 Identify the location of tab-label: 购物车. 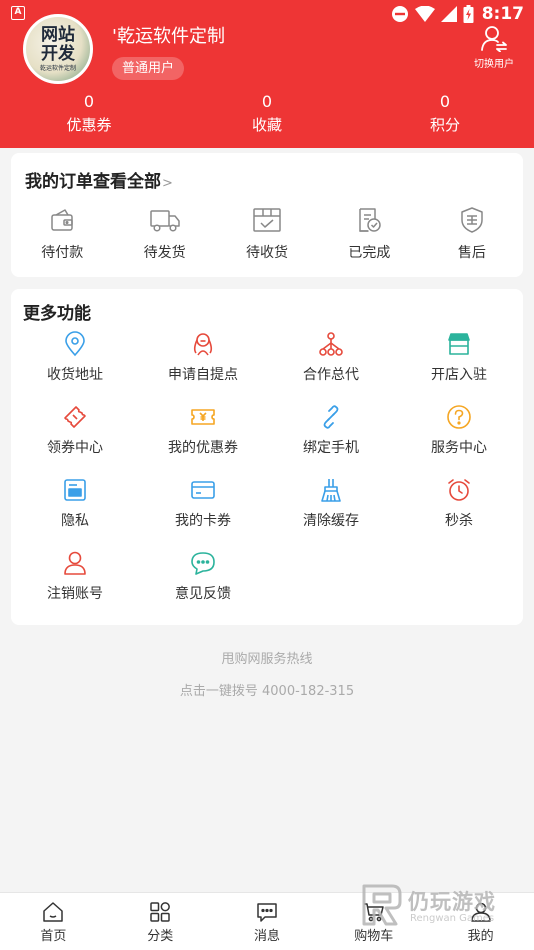
(374, 936).